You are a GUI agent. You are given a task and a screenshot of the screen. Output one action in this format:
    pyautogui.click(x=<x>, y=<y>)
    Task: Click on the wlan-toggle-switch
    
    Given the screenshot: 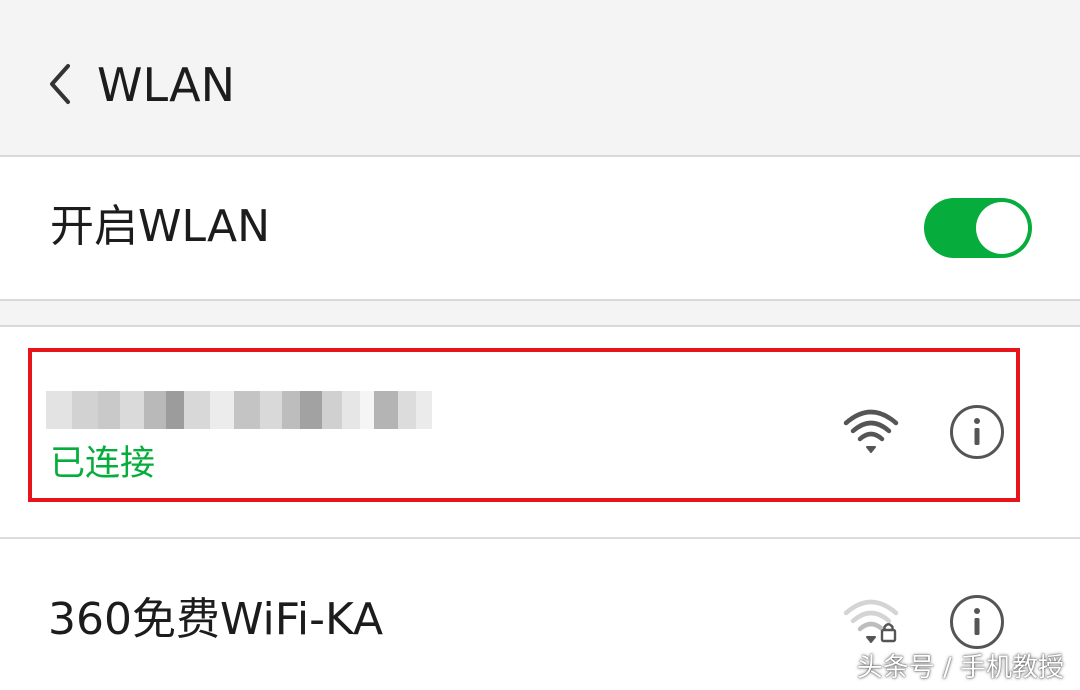 What is the action you would take?
    pyautogui.click(x=978, y=228)
    